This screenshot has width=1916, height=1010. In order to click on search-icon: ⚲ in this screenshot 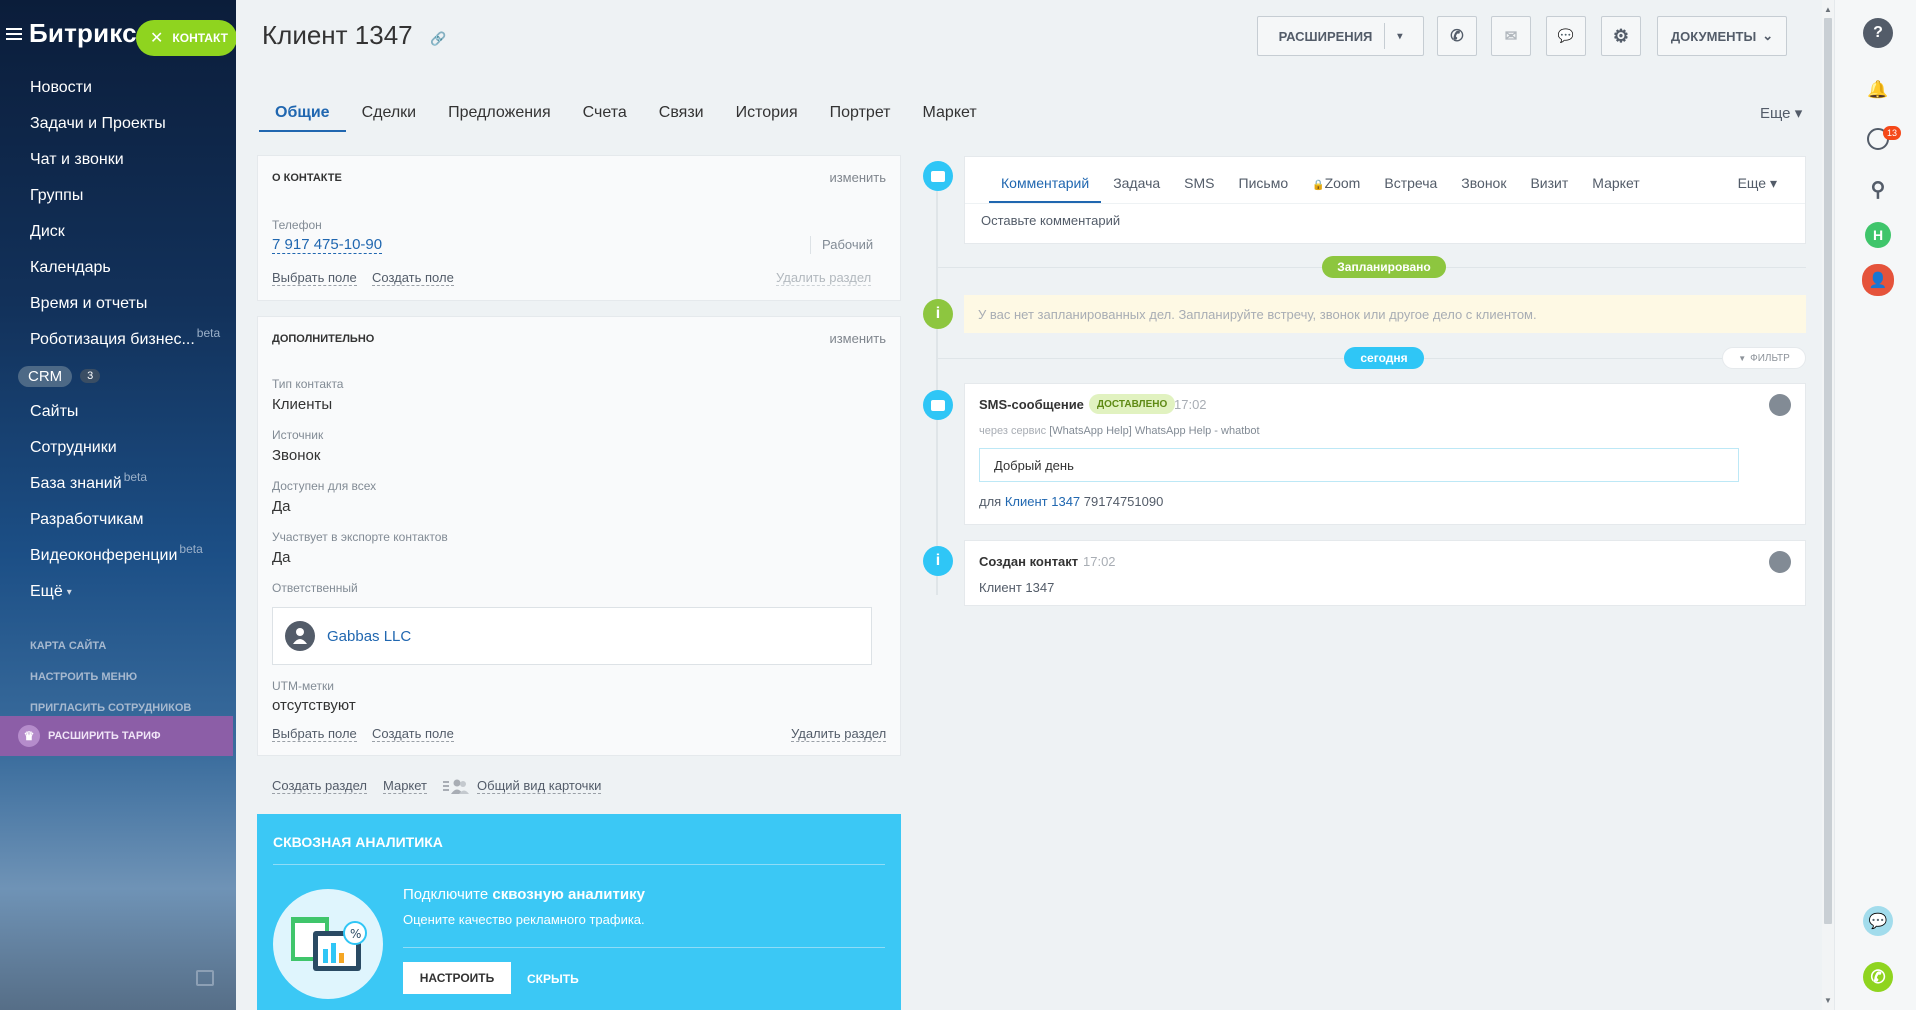, I will do `click(1878, 189)`.